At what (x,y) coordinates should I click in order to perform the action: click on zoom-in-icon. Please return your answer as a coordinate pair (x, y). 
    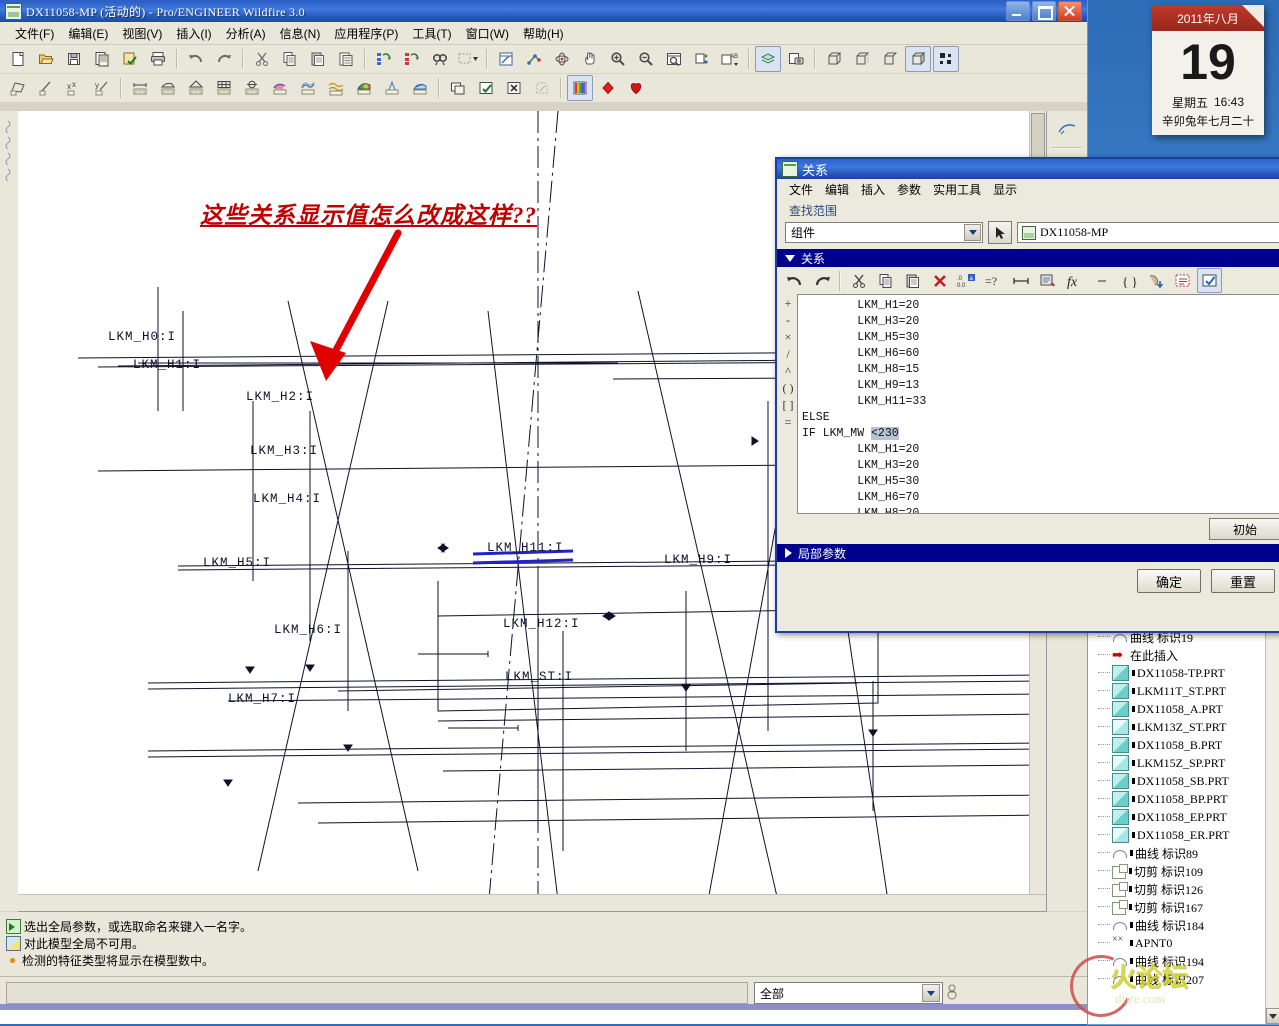
    Looking at the image, I should click on (618, 59).